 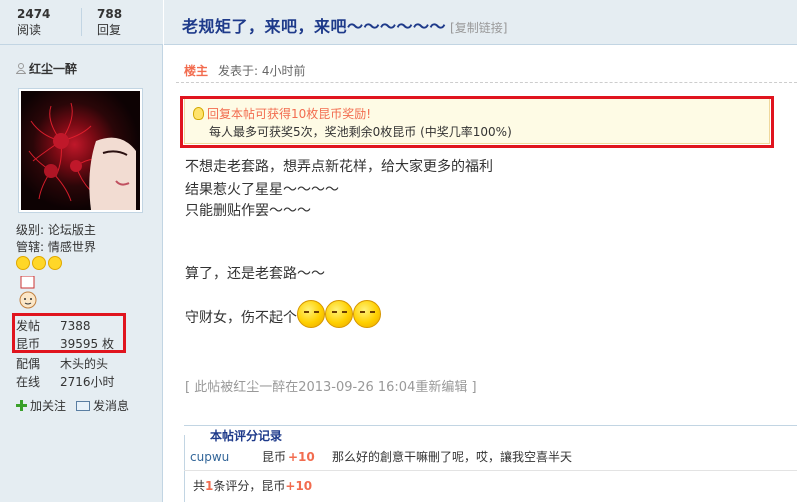 I want to click on medal-icon, so click(x=28, y=292).